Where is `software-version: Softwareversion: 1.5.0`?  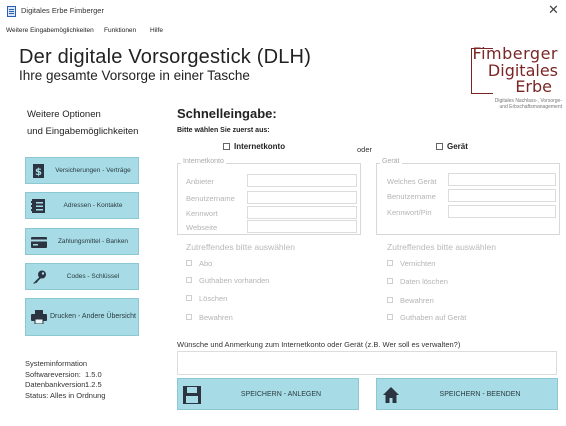
software-version: Softwareversion: 1.5.0 is located at coordinates (90, 375).